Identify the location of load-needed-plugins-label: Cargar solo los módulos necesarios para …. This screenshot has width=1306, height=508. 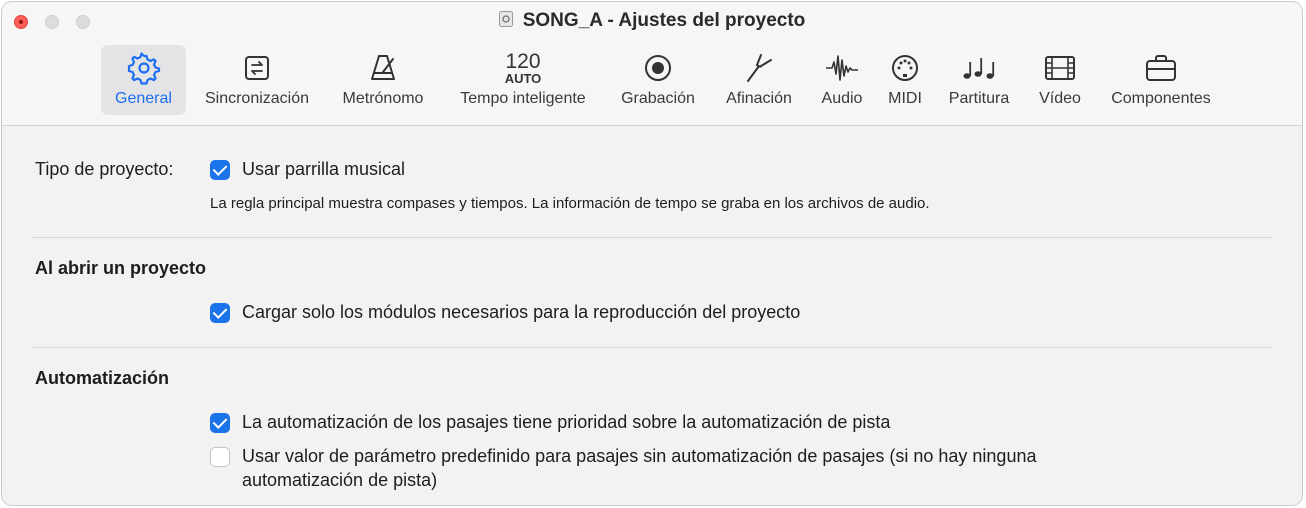
(521, 312).